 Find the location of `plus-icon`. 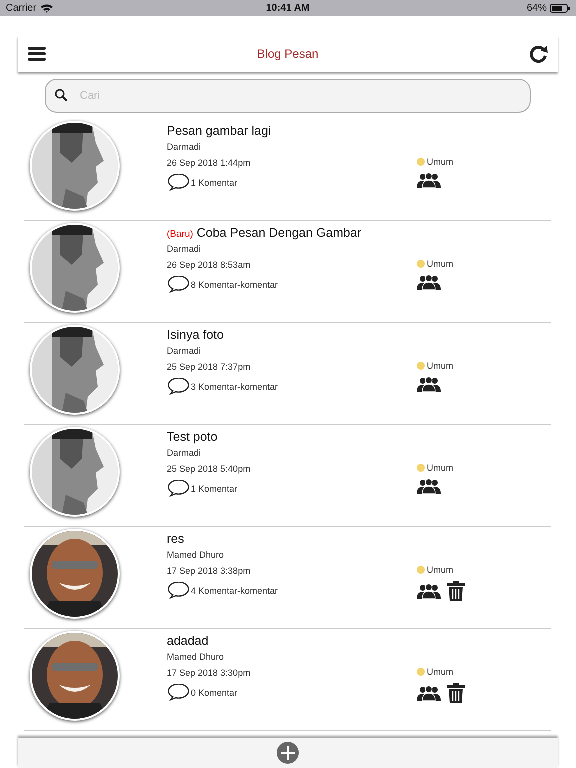

plus-icon is located at coordinates (288, 753).